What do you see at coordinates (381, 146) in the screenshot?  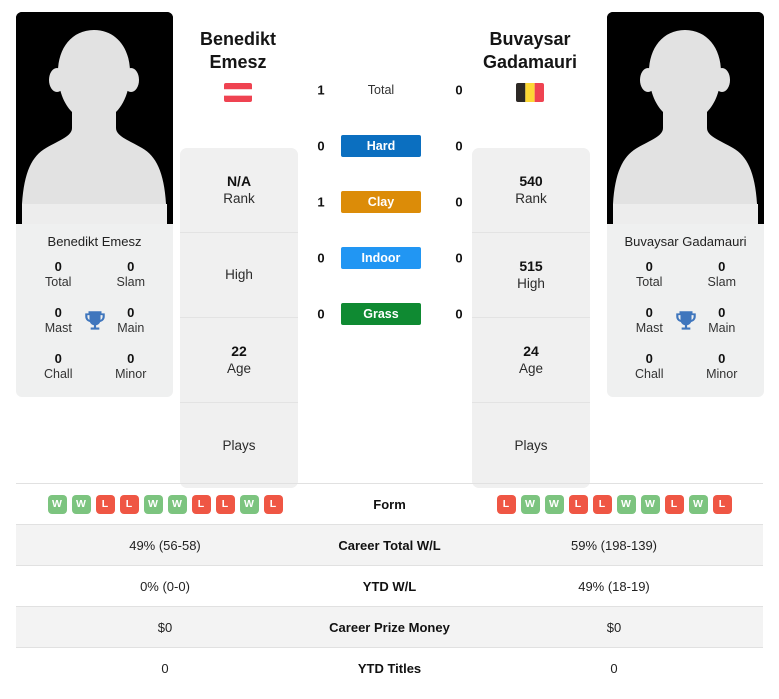 I see `h2h-hard-bar: Hard` at bounding box center [381, 146].